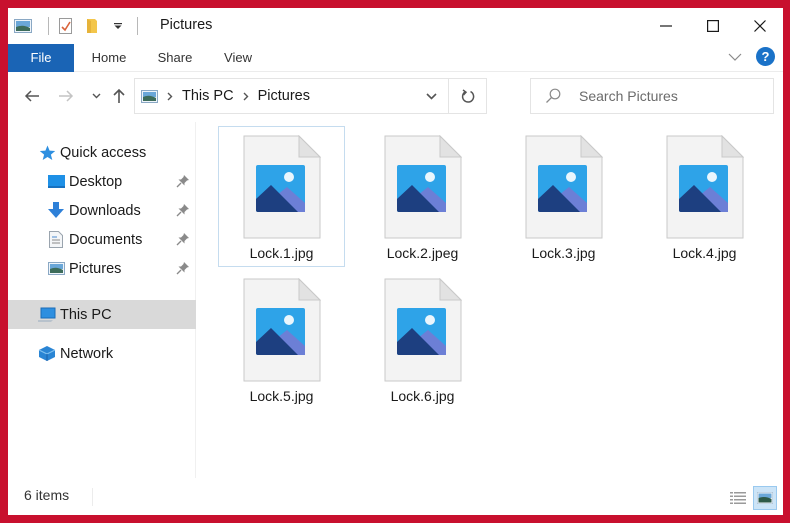  I want to click on file-name: Lock.4.jpg, so click(704, 253).